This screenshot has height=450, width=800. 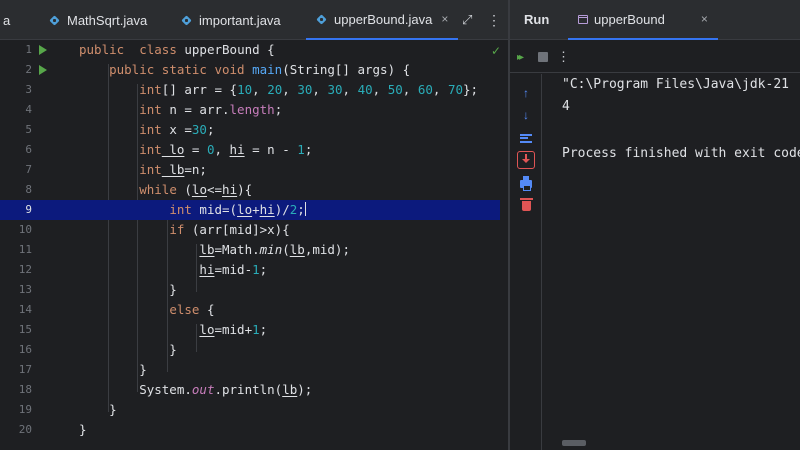 What do you see at coordinates (102, 49) in the screenshot?
I see `code-token: public` at bounding box center [102, 49].